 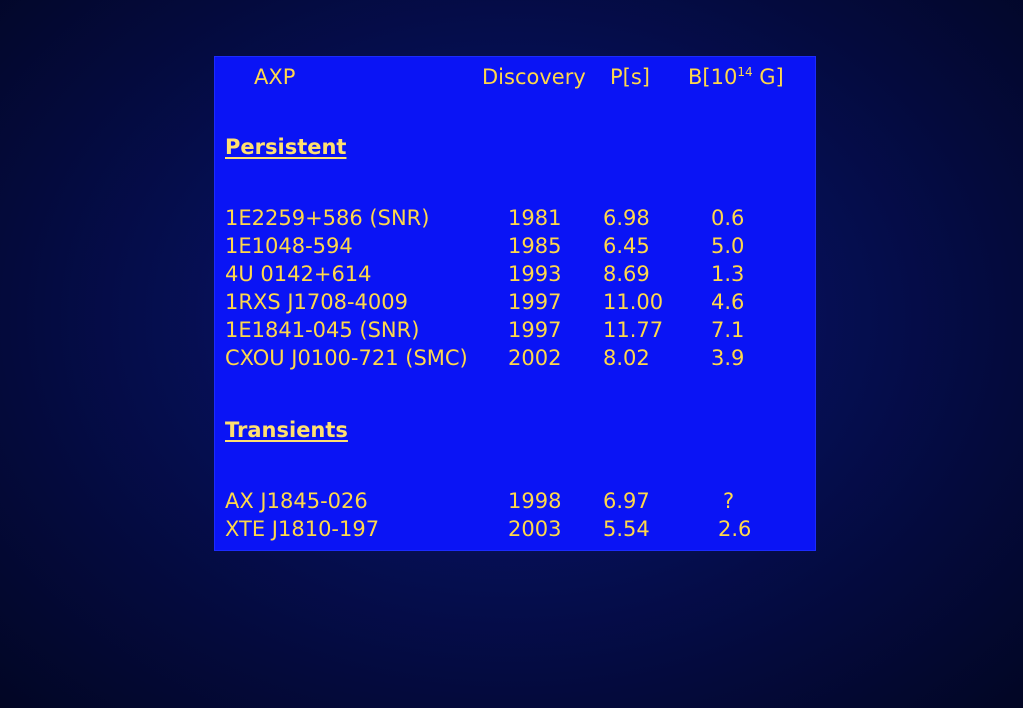 What do you see at coordinates (535, 274) in the screenshot?
I see `axp-discovery-year: 1993` at bounding box center [535, 274].